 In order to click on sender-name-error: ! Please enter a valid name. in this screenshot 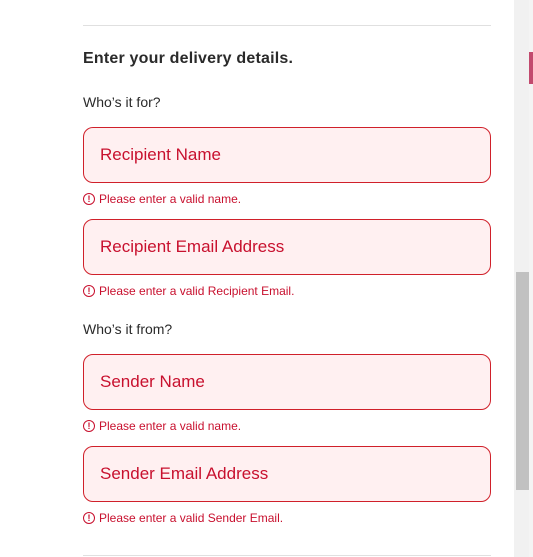, I will do `click(162, 426)`.